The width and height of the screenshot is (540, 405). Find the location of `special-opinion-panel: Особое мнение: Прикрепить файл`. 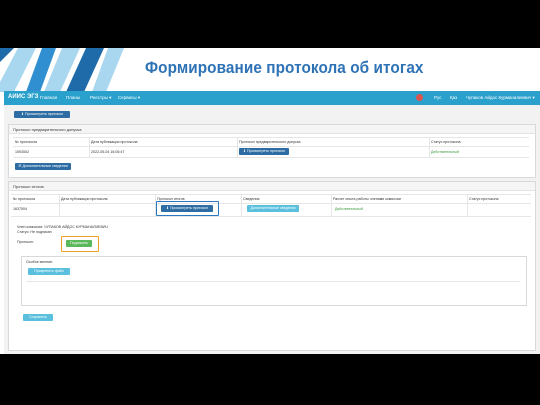

special-opinion-panel: Особое мнение: Прикрепить файл is located at coordinates (274, 281).